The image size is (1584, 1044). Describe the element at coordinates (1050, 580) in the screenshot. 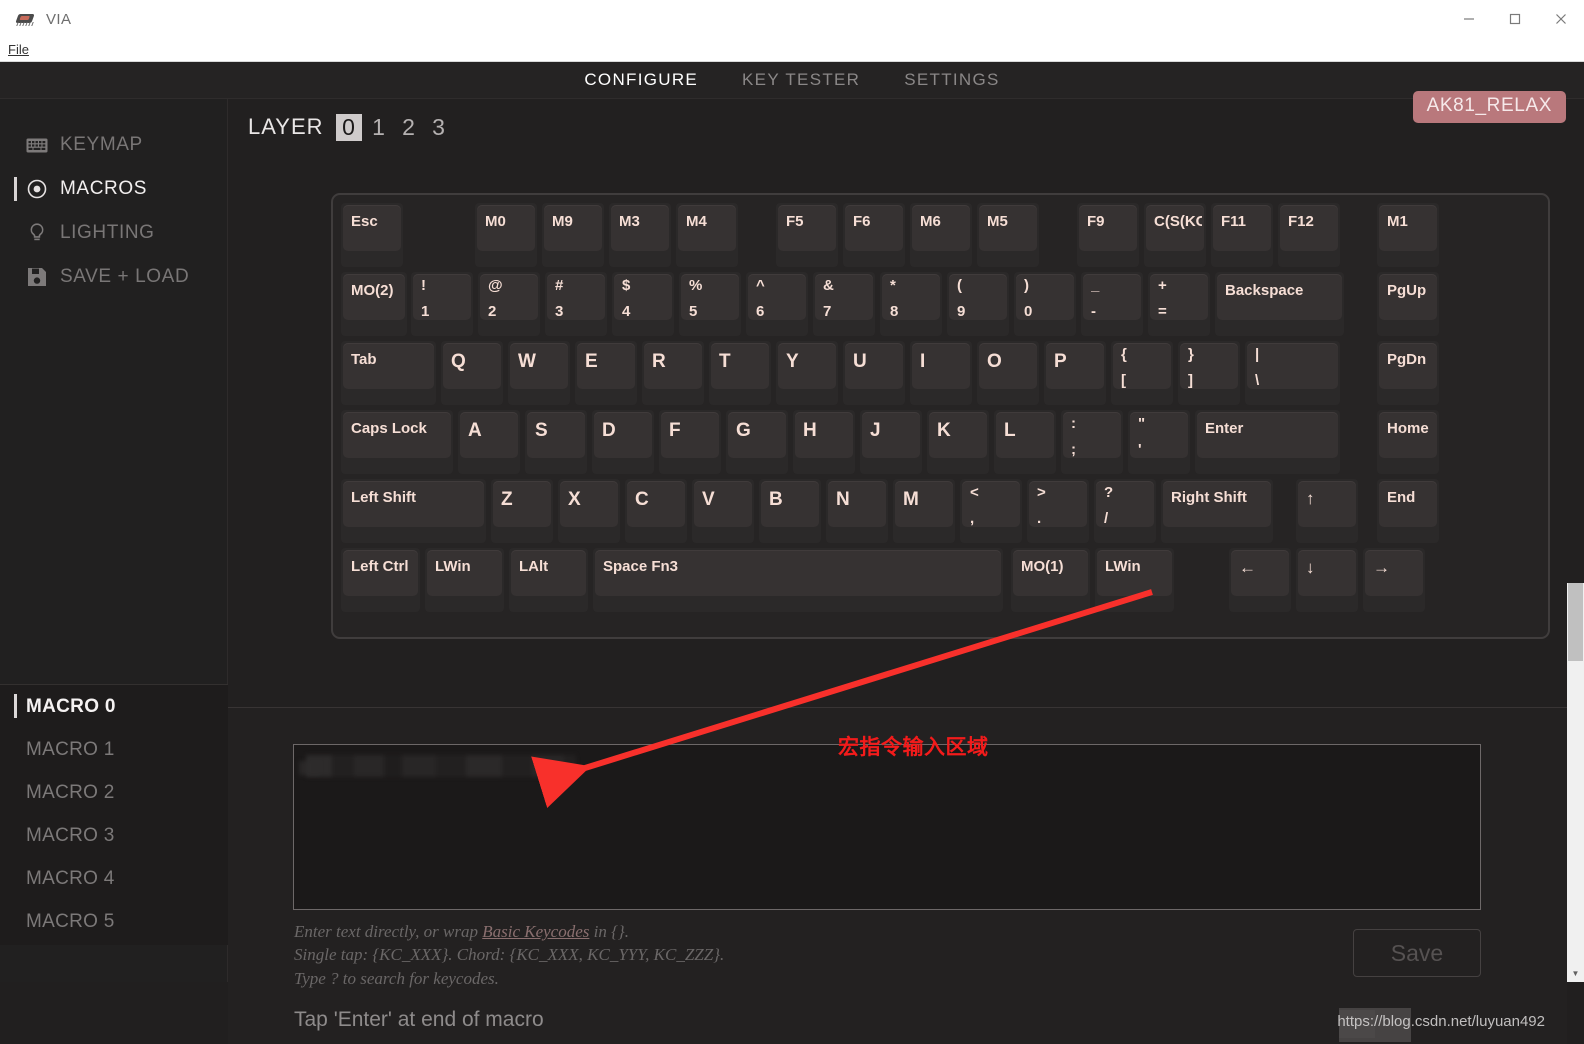

I see `key-mo-1: MO(1)` at that location.